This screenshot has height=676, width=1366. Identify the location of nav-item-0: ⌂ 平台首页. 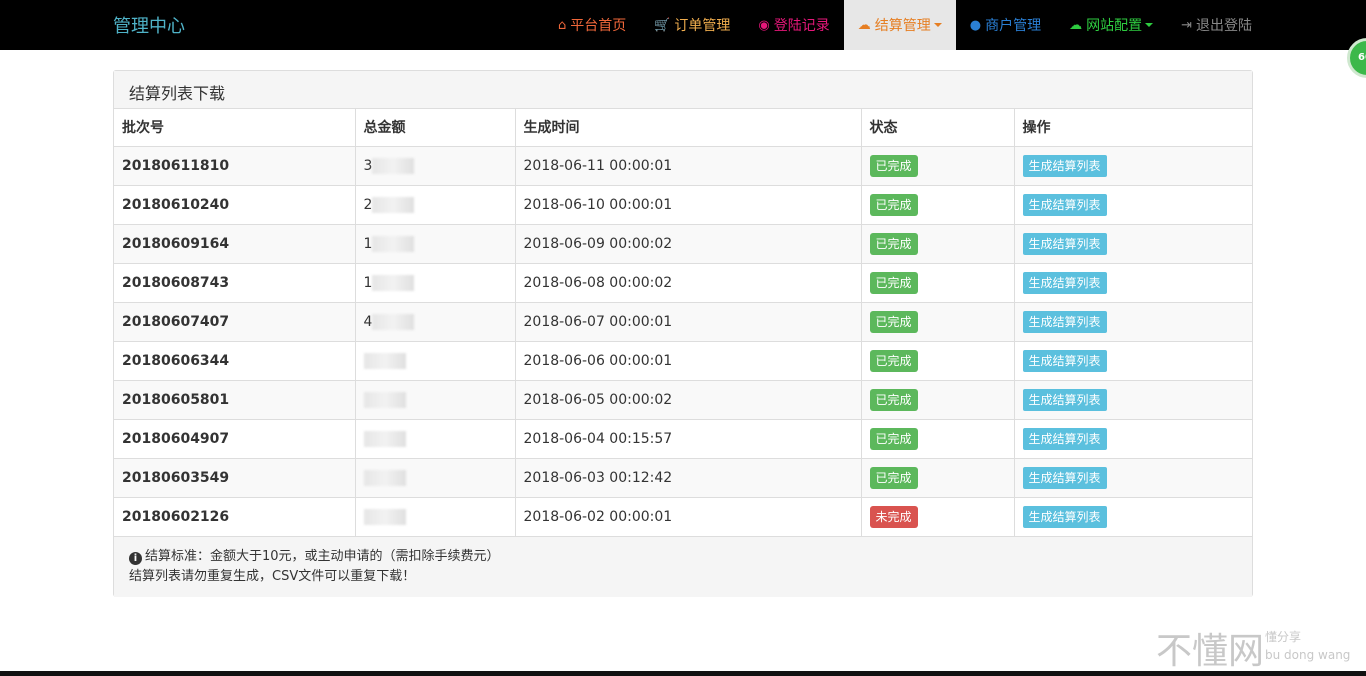
(592, 25).